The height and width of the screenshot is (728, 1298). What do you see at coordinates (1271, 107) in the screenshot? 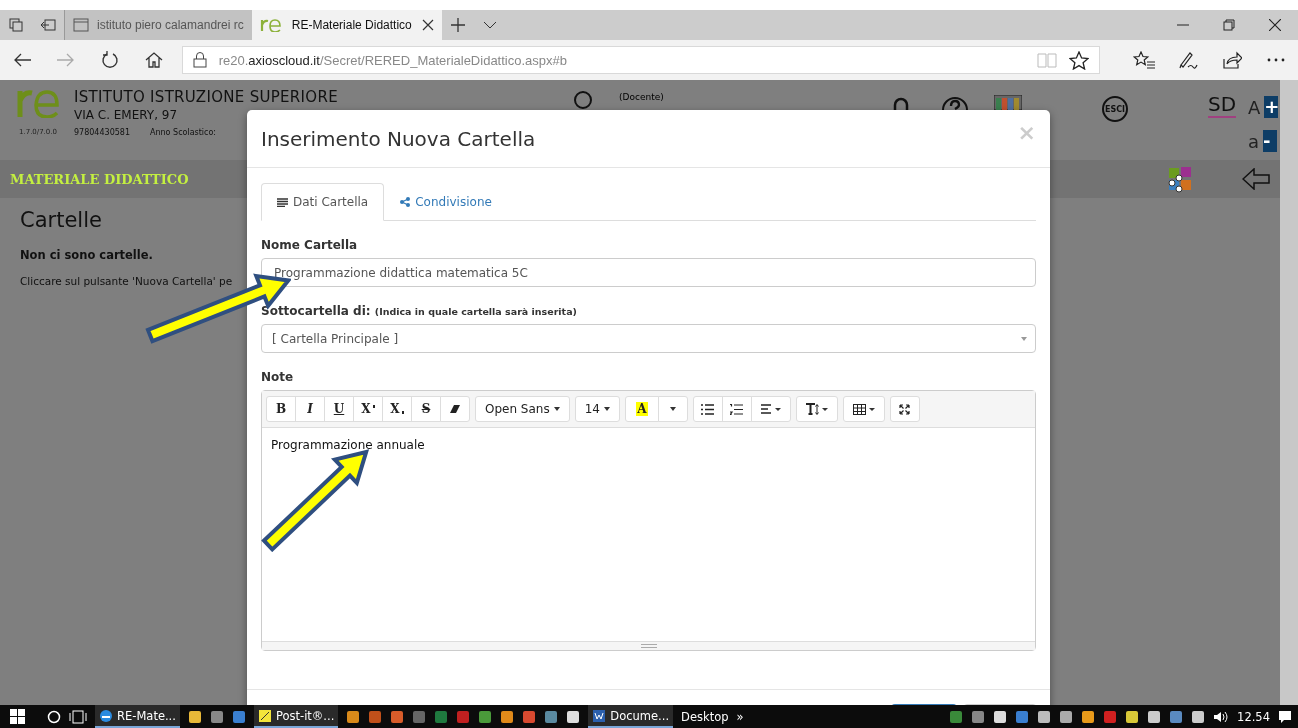
I see `font-increase-button: +` at bounding box center [1271, 107].